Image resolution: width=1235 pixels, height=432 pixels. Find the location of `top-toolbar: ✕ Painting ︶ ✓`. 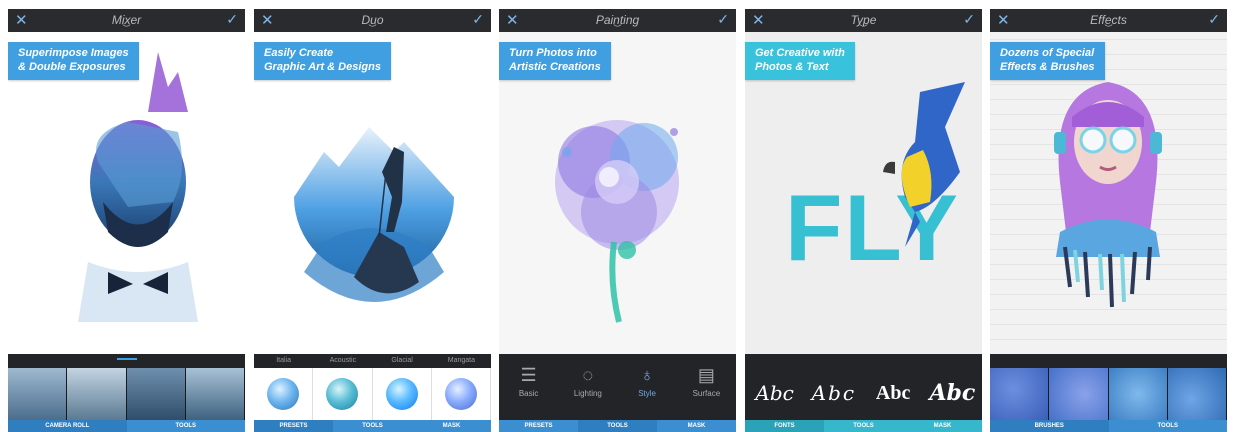

top-toolbar: ✕ Painting ︶ ✓ is located at coordinates (617, 21).